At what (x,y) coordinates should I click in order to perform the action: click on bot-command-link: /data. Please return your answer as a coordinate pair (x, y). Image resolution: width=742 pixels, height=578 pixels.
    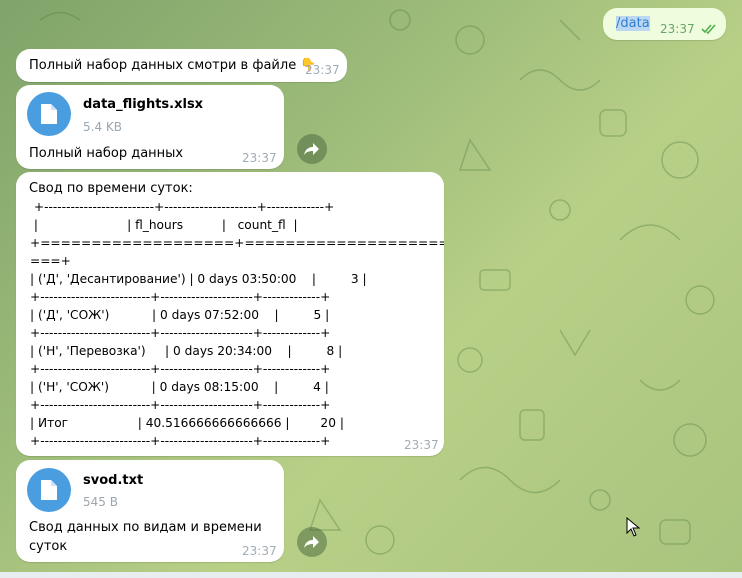
    Looking at the image, I should click on (633, 23).